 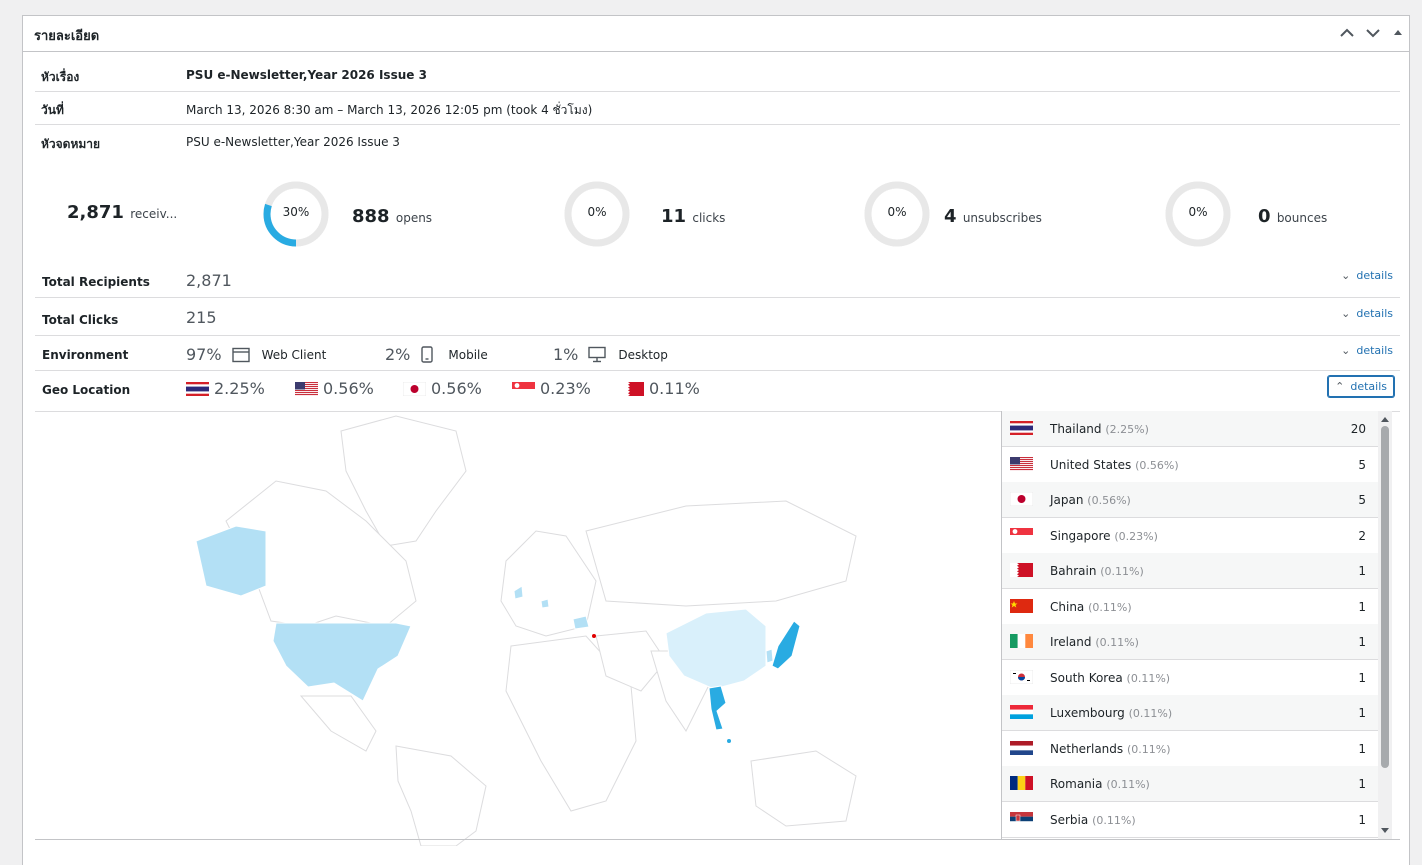 I want to click on total-recipients-label: Total Recipients, so click(x=96, y=282).